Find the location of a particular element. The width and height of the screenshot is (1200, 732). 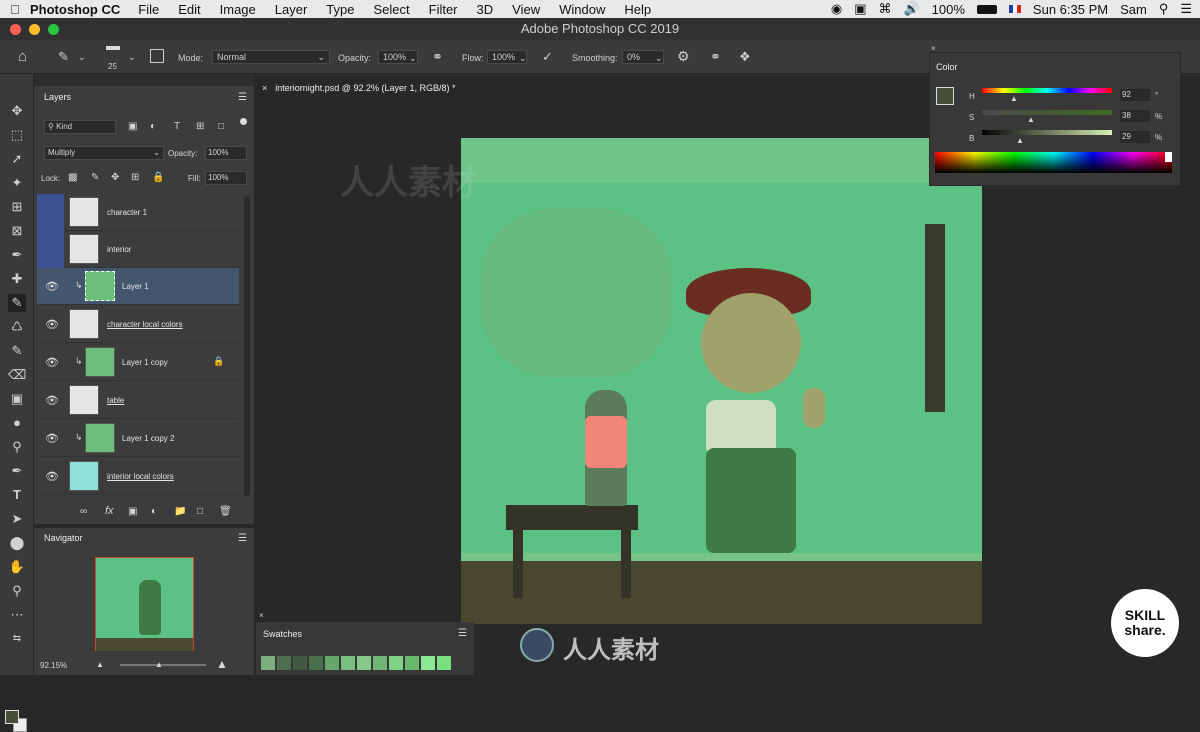

dodge-tool-icon: ⚲ is located at coordinates (17, 447).